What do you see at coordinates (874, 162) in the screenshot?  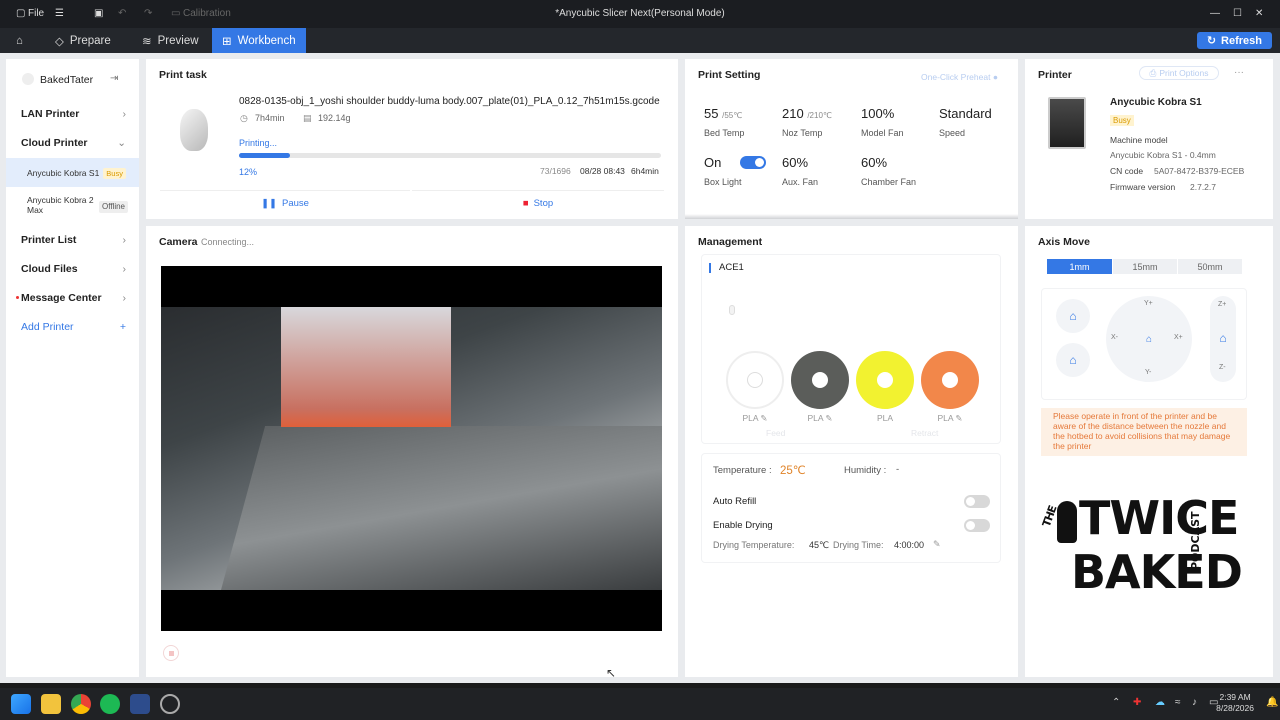 I see `chamber-fan-value: 60%` at bounding box center [874, 162].